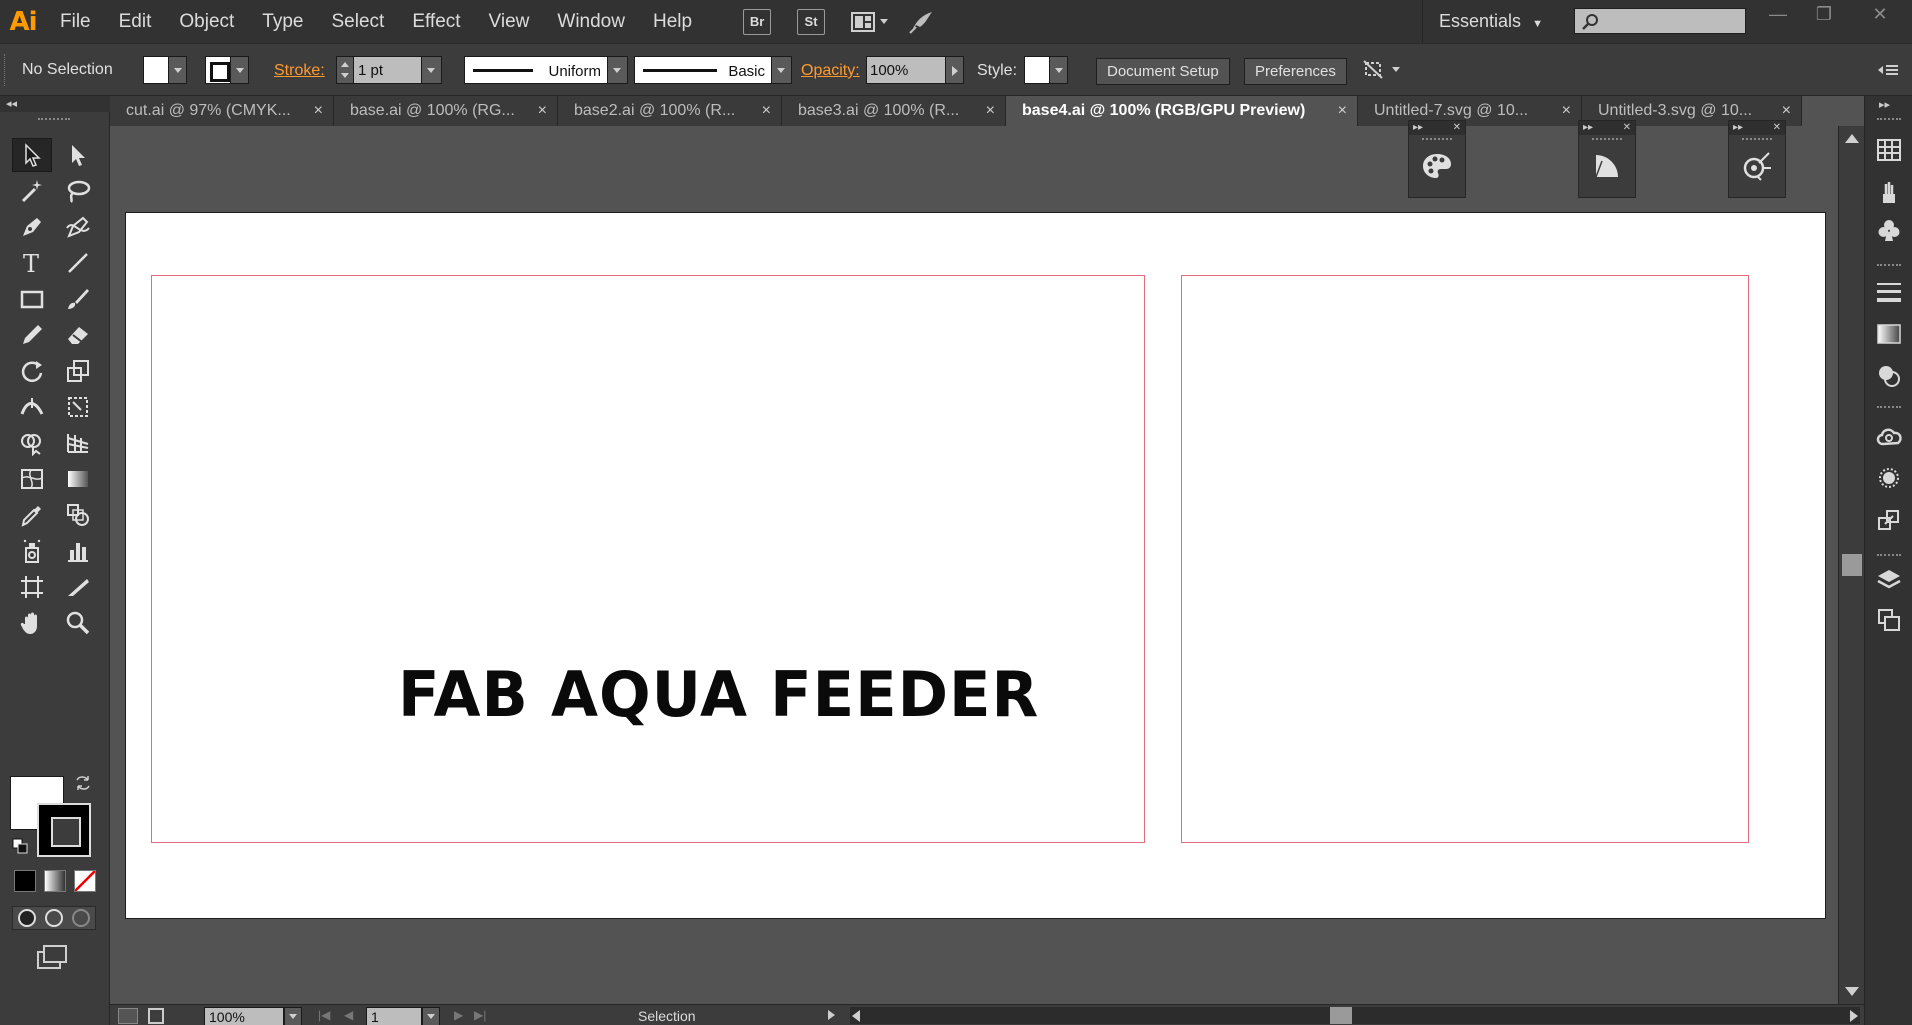  I want to click on draw-inside-icon, so click(81, 918).